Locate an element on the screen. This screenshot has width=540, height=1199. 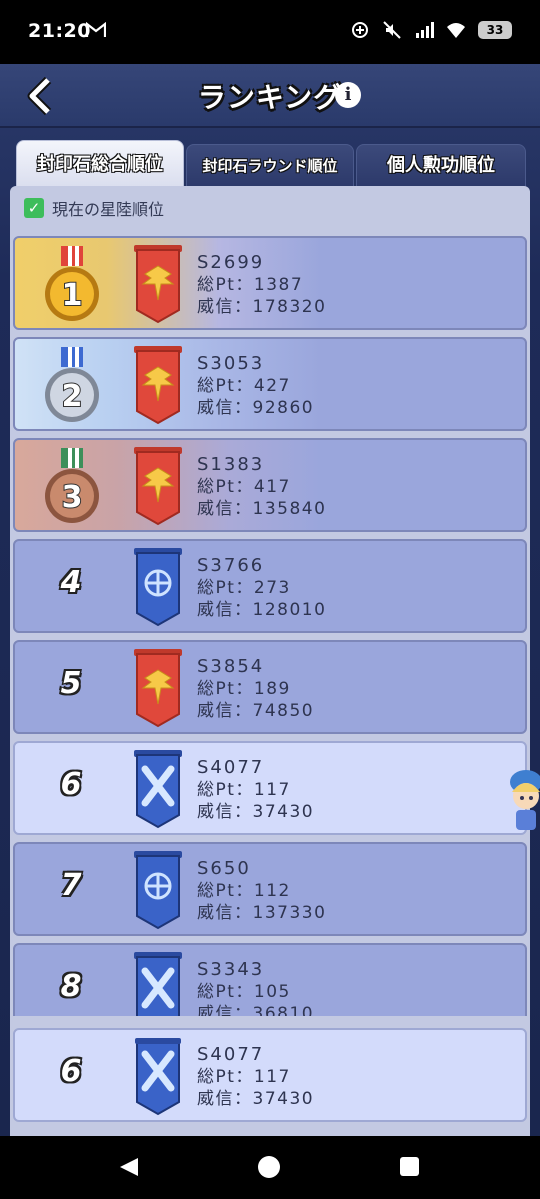
ranking-row: 3 S1383 総Pt：417 威信：135840 is located at coordinates (270, 485).